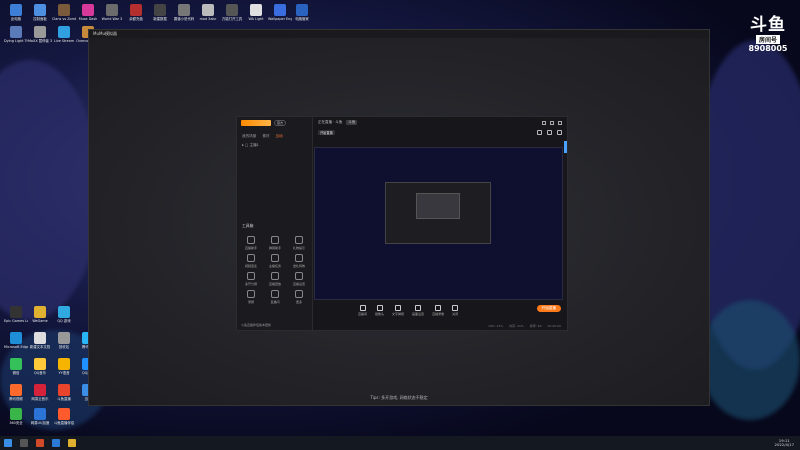  What do you see at coordinates (438, 213) in the screenshot?
I see `nested-preview` at bounding box center [438, 213].